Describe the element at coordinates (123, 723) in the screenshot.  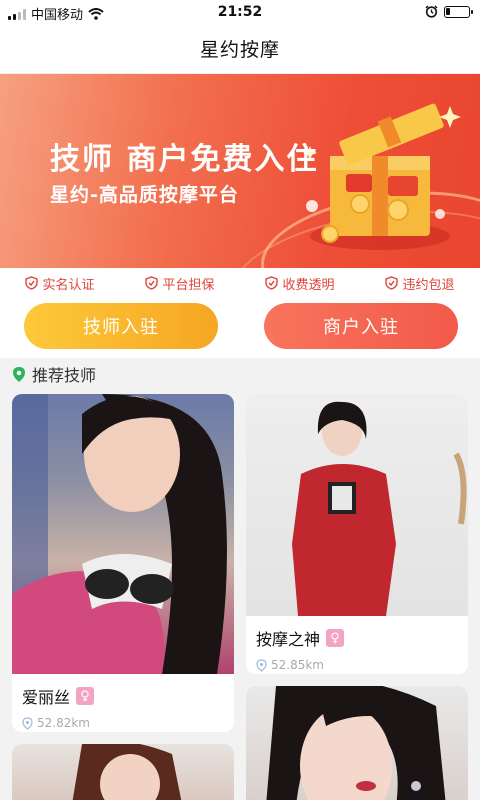
I see `distance-row: 52.82km` at that location.